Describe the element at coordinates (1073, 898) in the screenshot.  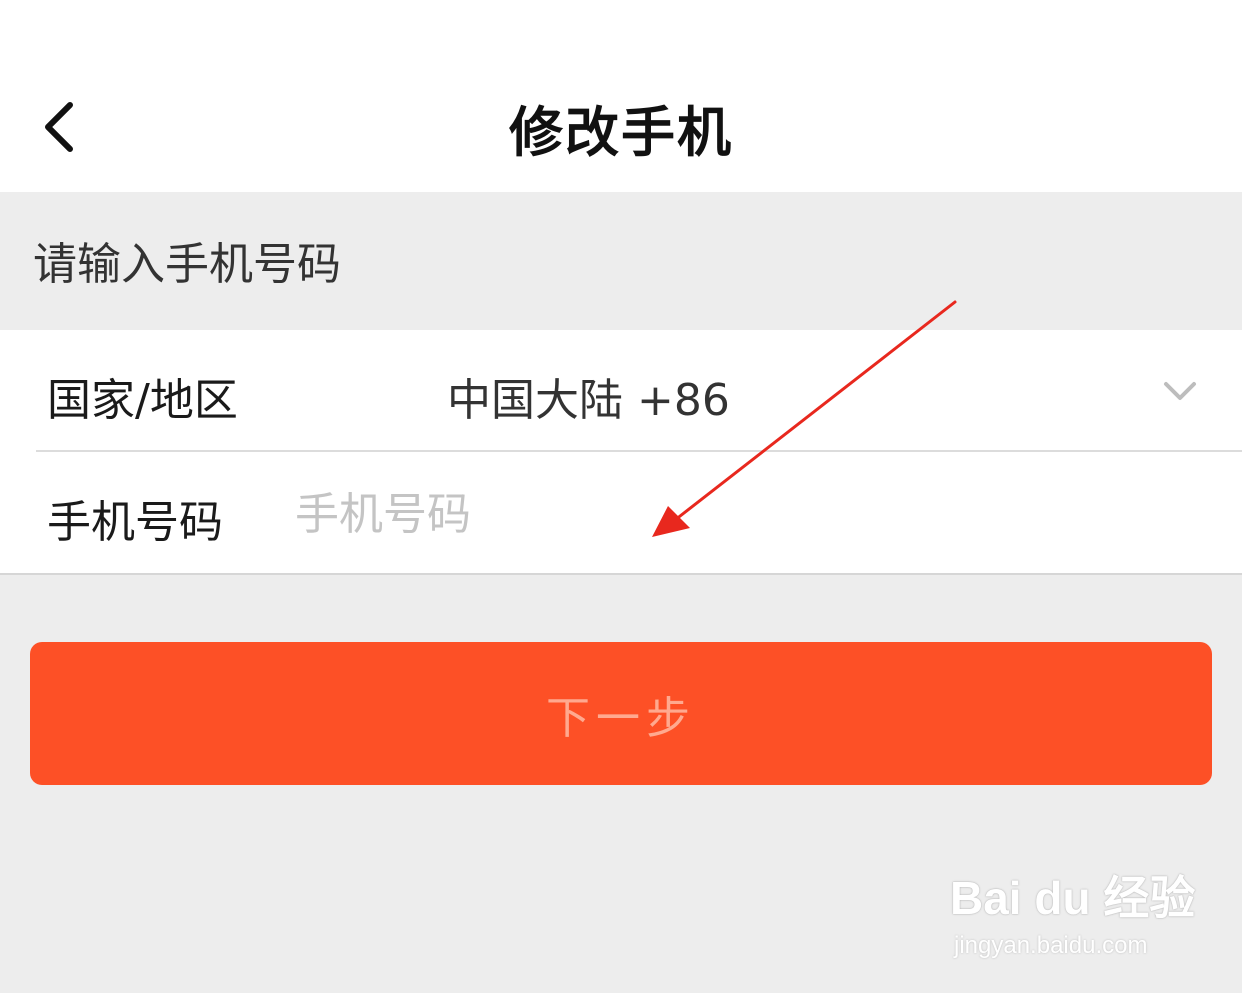
I see `watermark-logo: Bai du 经验` at that location.